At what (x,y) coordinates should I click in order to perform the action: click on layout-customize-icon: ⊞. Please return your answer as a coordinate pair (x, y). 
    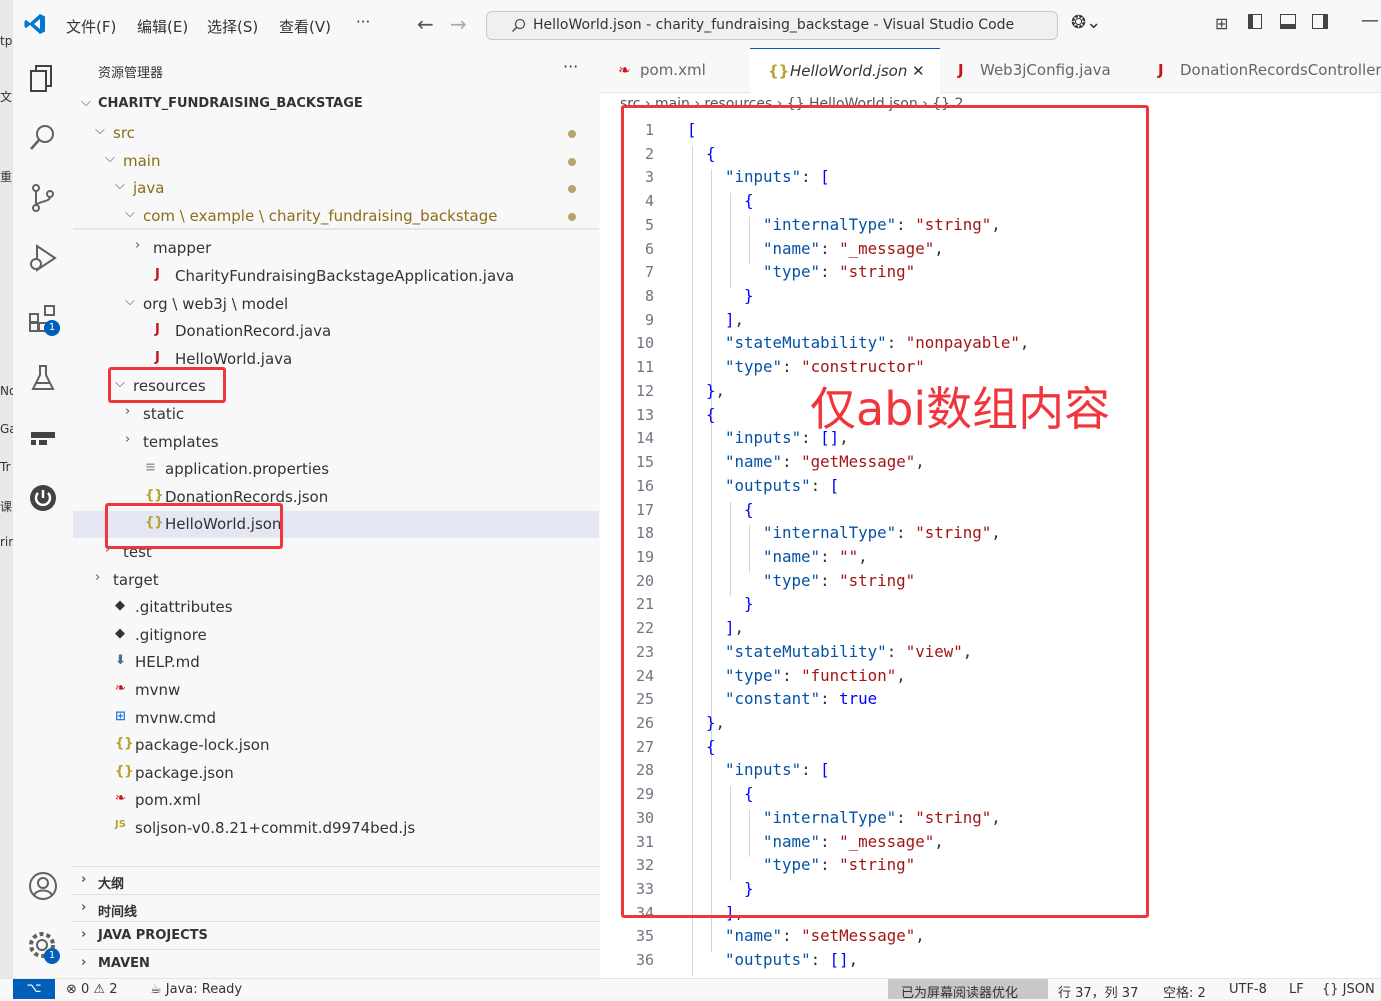
    Looking at the image, I should click on (1221, 23).